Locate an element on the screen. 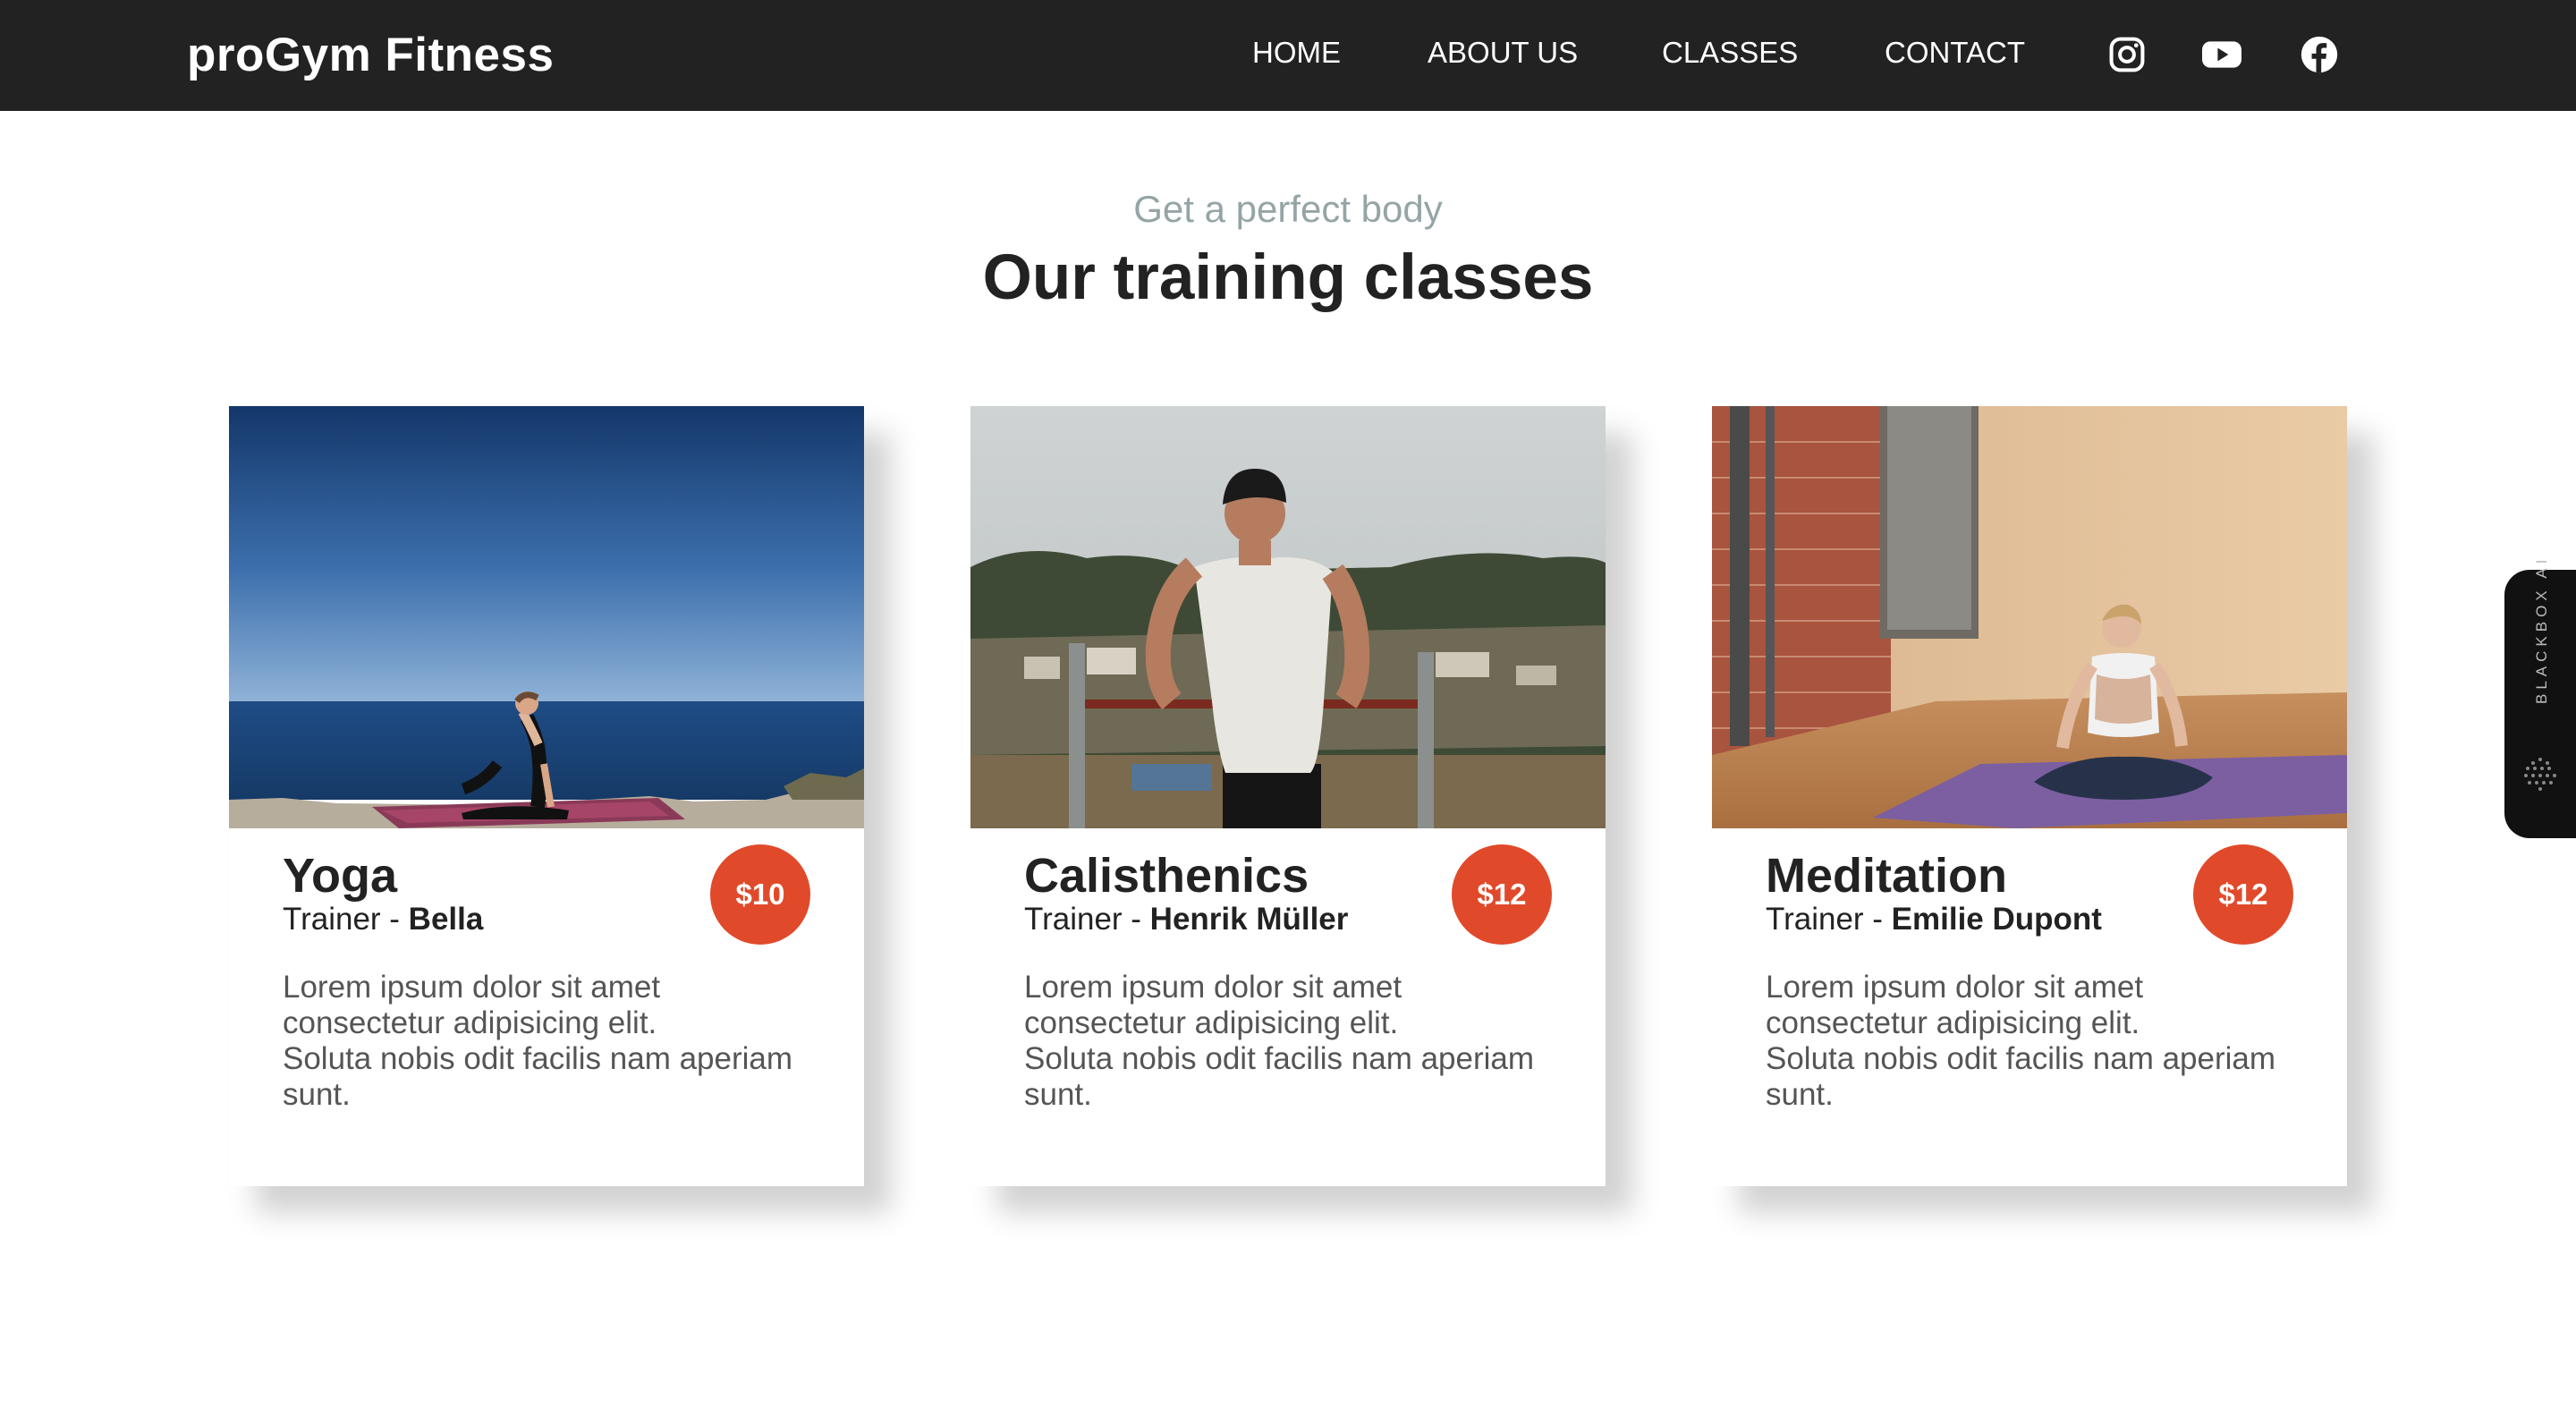 This screenshot has width=2576, height=1408. class-name: Yoga is located at coordinates (340, 876).